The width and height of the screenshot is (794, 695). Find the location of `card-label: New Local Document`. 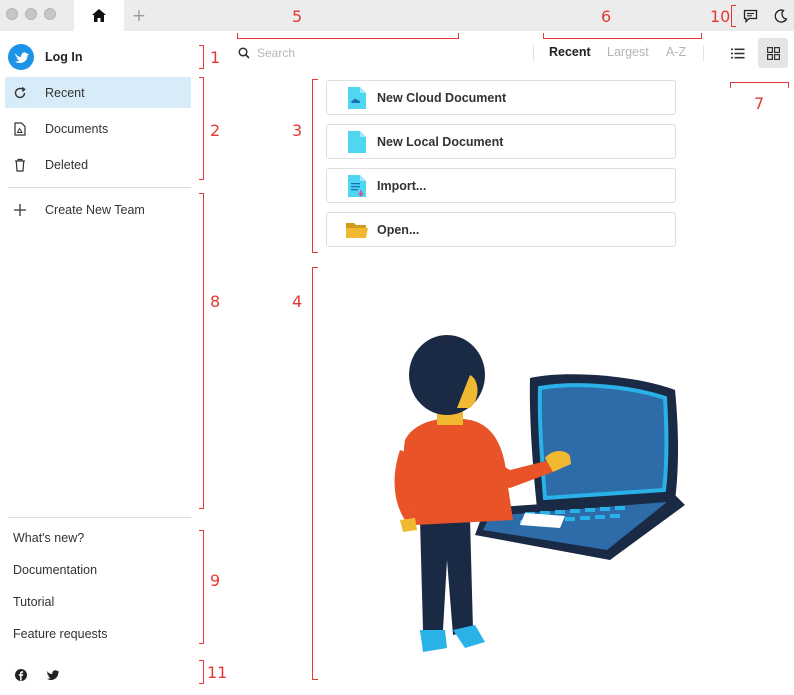

card-label: New Local Document is located at coordinates (440, 141).